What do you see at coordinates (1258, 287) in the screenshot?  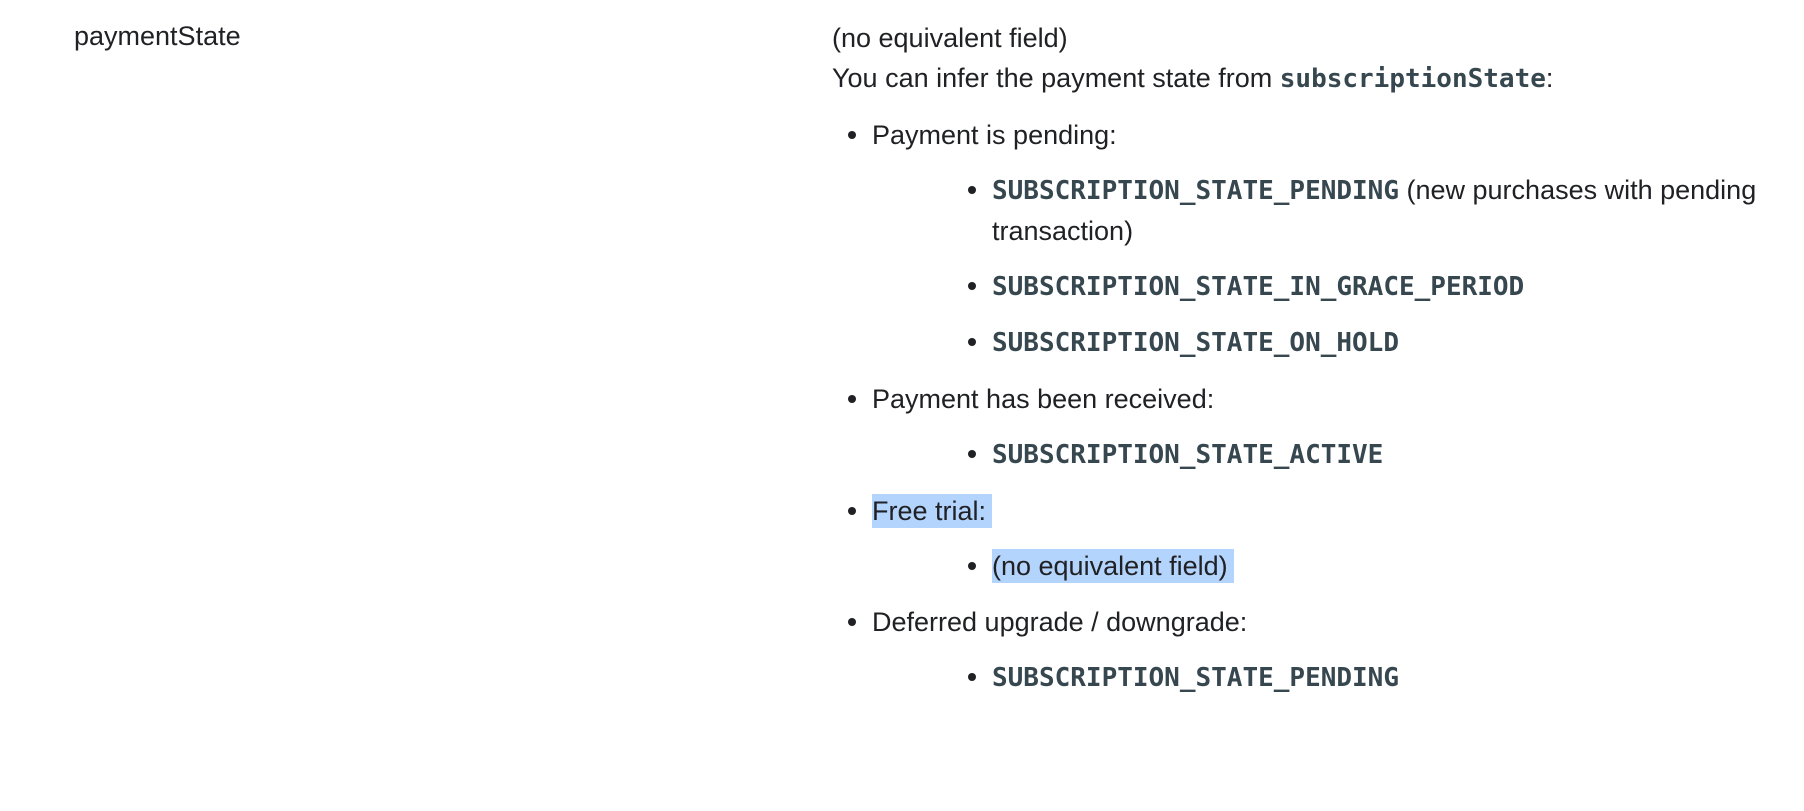 I see `state-code: SUBSCRIPTION_STATE_IN_GRACE_PERIOD` at bounding box center [1258, 287].